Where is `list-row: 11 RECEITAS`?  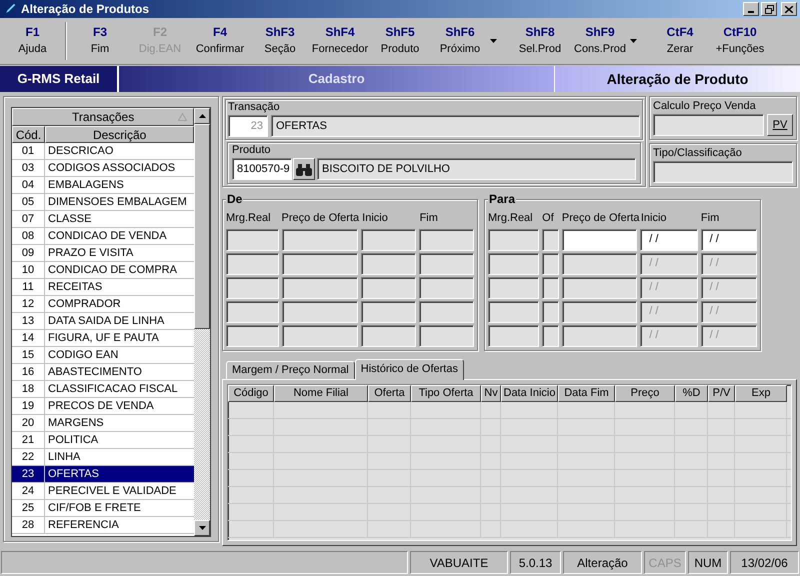
list-row: 11 RECEITAS is located at coordinates (103, 287).